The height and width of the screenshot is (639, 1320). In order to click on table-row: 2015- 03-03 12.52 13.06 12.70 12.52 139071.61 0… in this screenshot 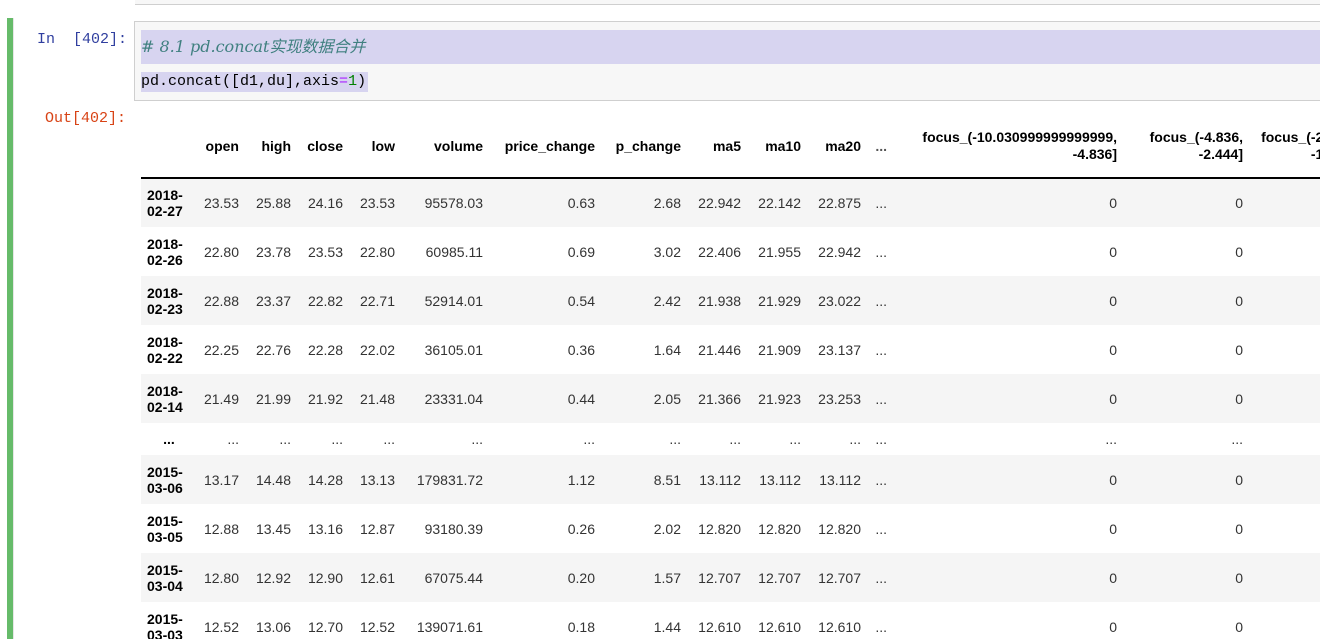, I will do `click(730, 620)`.